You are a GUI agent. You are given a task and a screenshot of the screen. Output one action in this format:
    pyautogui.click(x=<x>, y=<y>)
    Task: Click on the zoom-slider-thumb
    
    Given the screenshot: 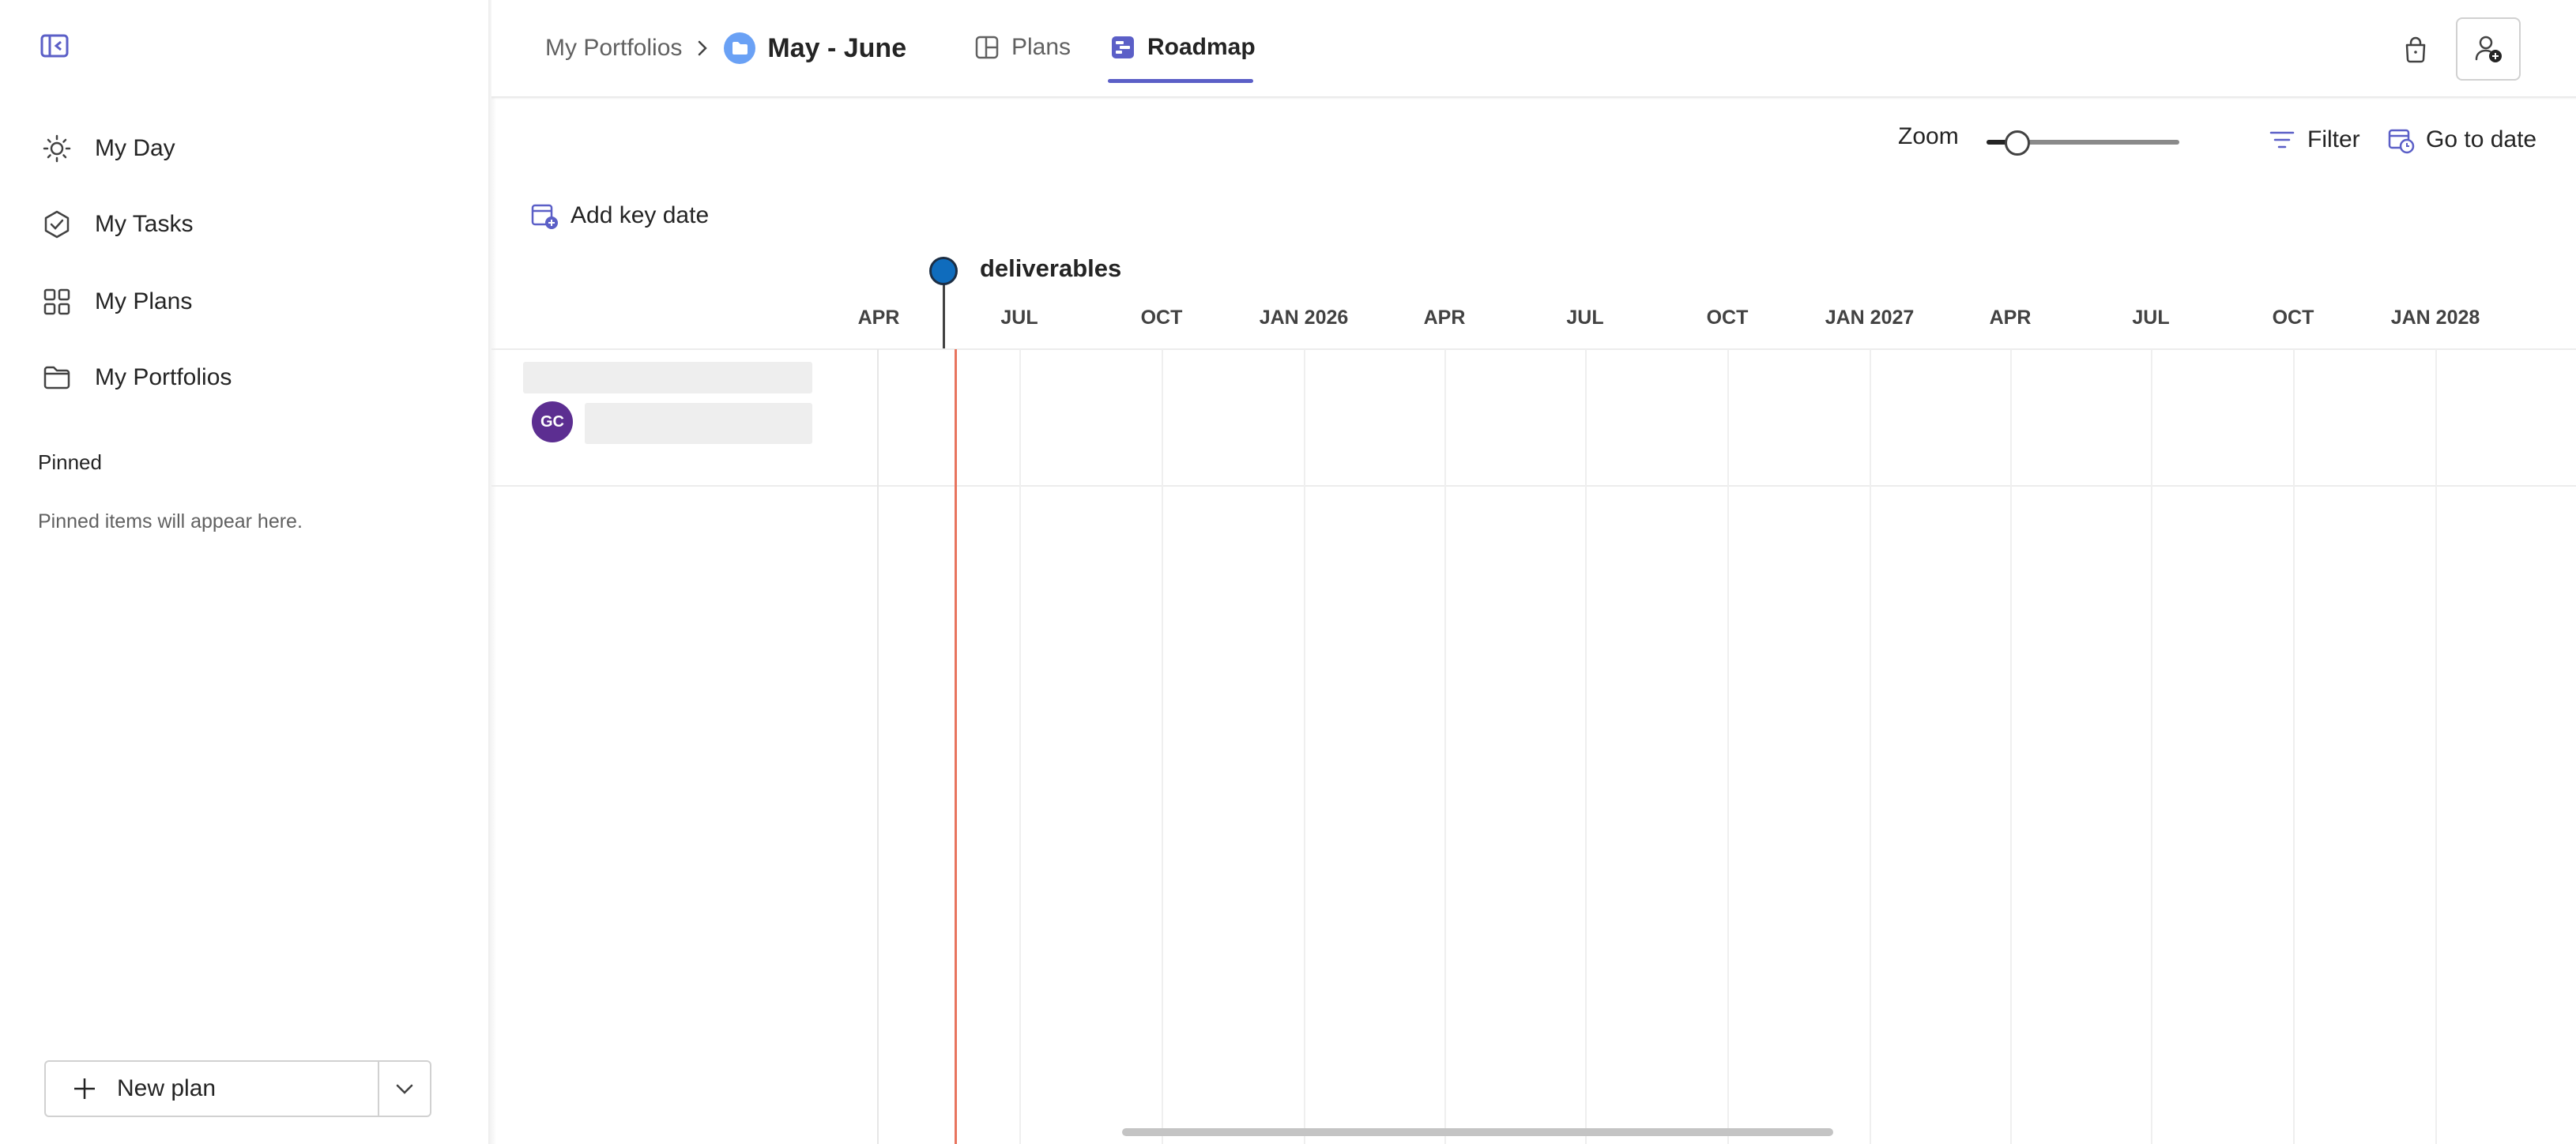 What is the action you would take?
    pyautogui.click(x=2017, y=143)
    